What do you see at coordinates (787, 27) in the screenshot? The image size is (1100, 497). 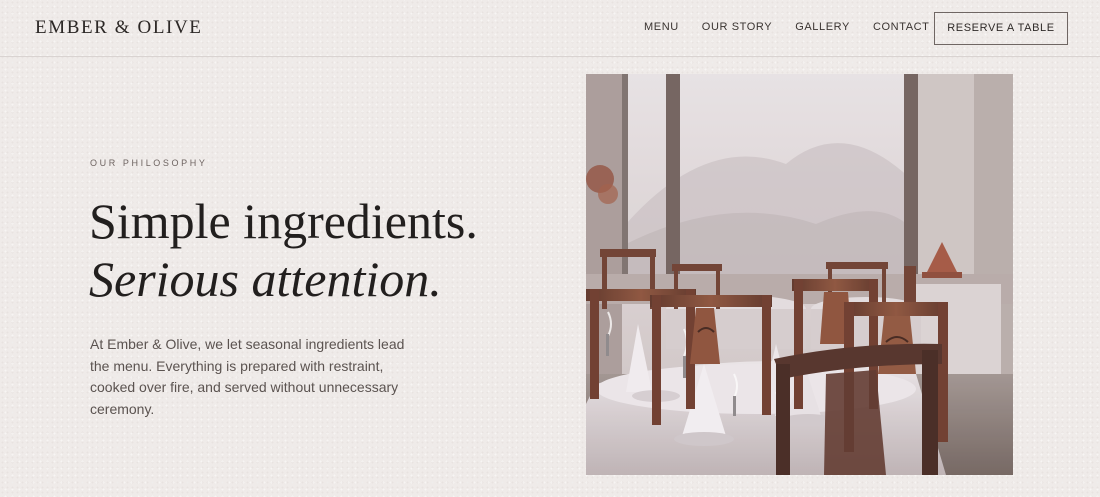 I see `main-nav: MENU OUR STORY GALLERY CONTACT` at bounding box center [787, 27].